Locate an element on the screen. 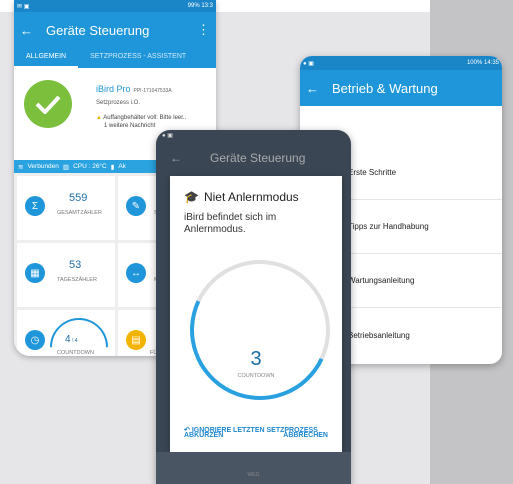  cancel-button: ABBRECHEN is located at coordinates (305, 435).